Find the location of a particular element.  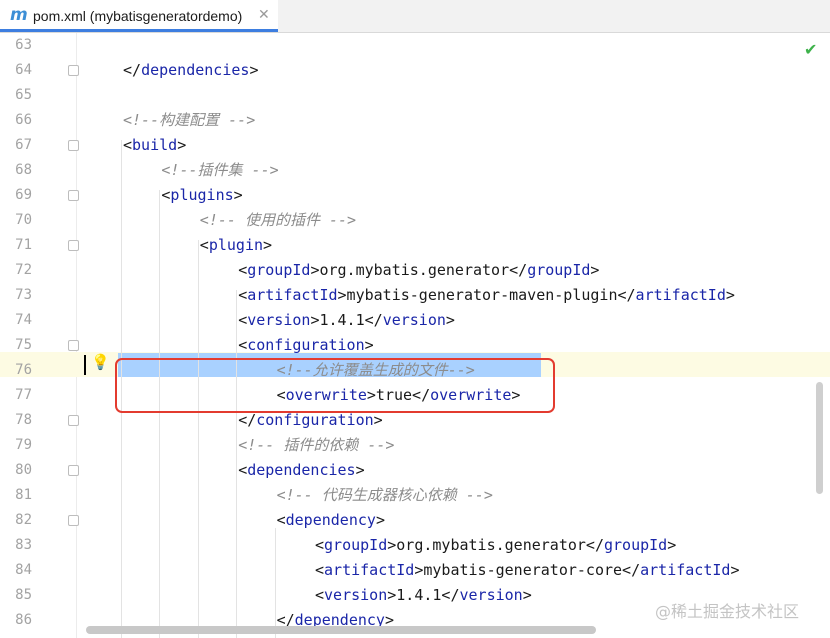

code-text: <!-- 代码生成器核心依赖 --> is located at coordinates (385, 495).